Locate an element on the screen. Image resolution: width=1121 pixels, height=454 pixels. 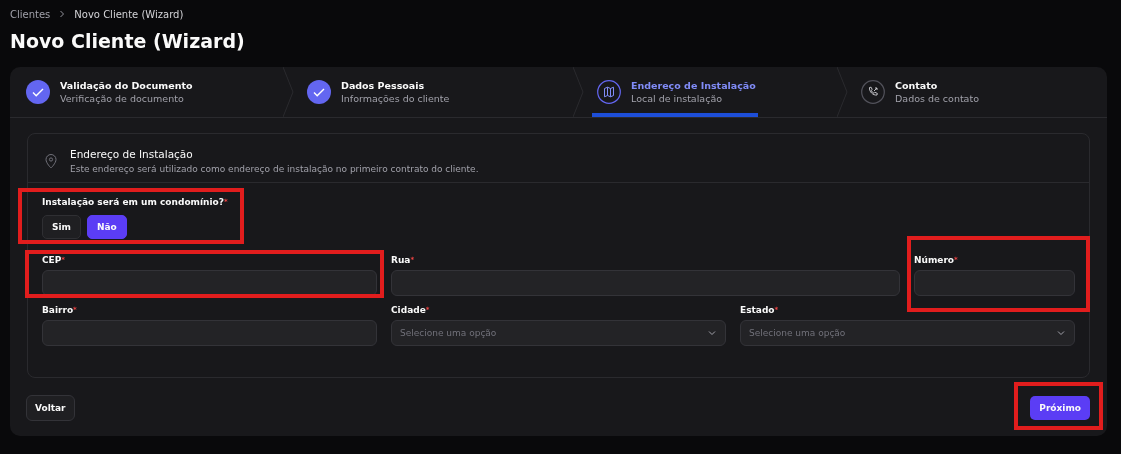
wizard-step: Endereço de Instalação Local de instalação is located at coordinates (713, 92).